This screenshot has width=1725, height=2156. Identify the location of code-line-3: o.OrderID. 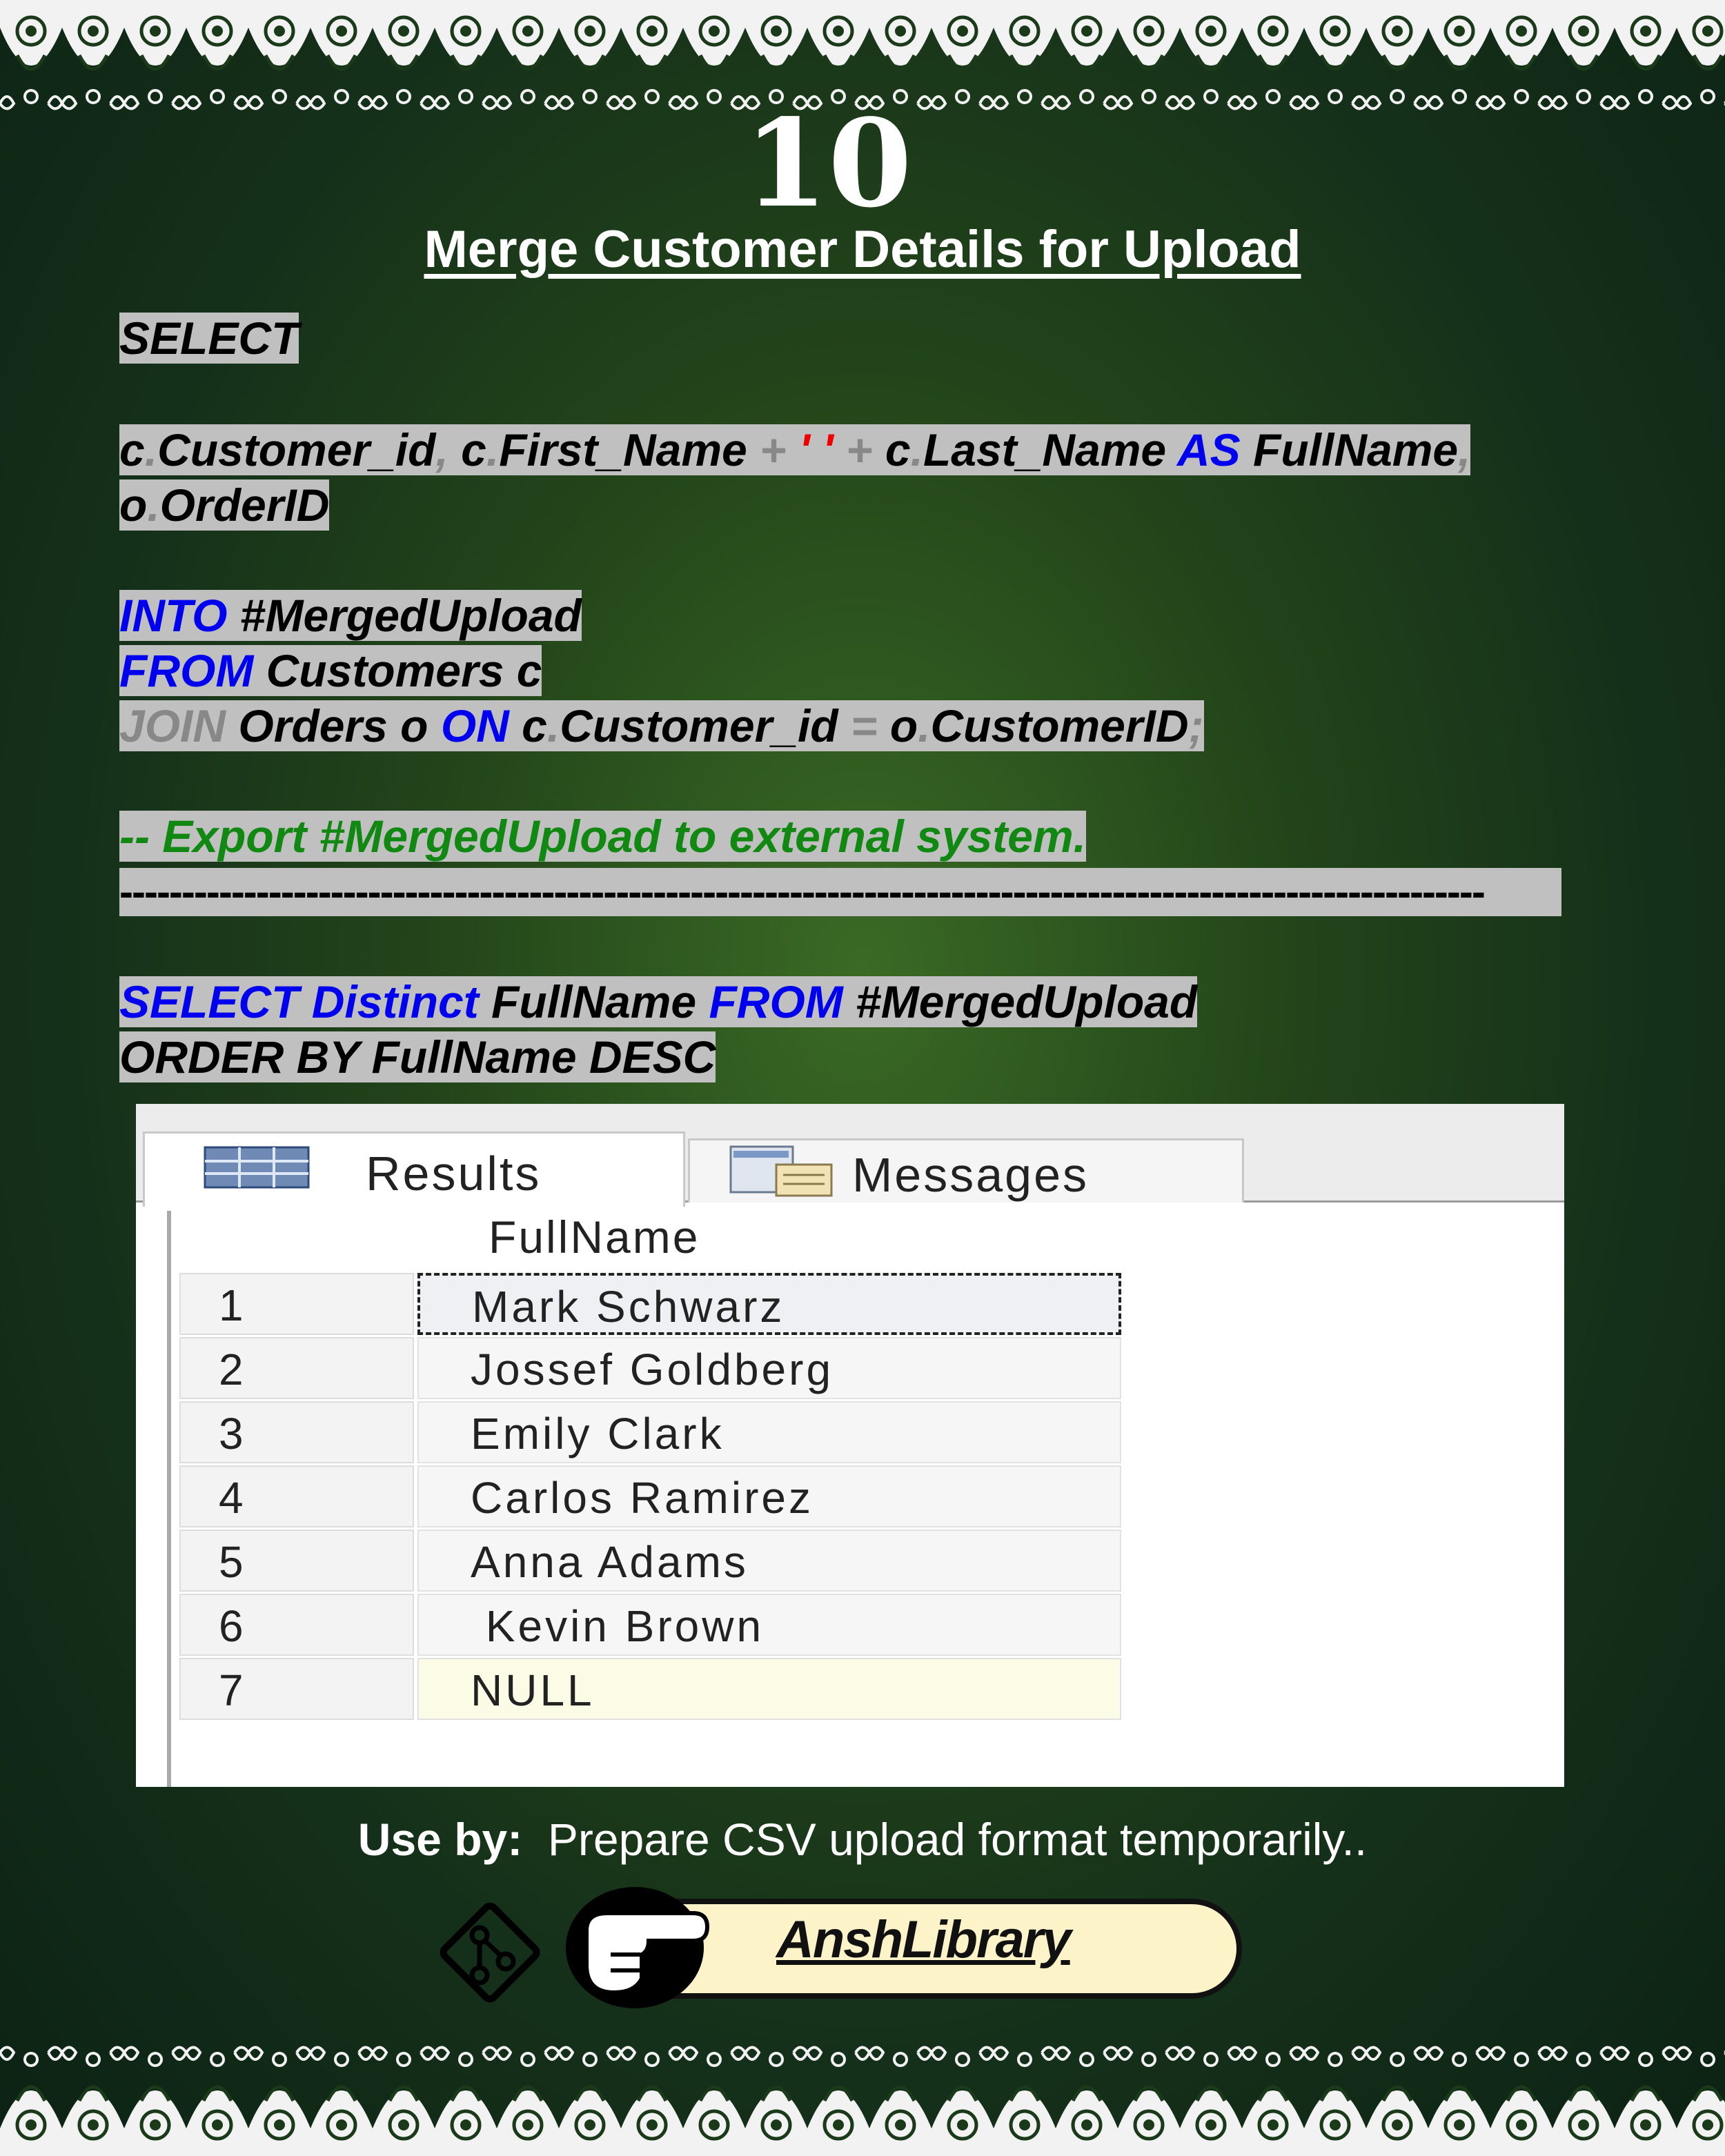
(224, 505).